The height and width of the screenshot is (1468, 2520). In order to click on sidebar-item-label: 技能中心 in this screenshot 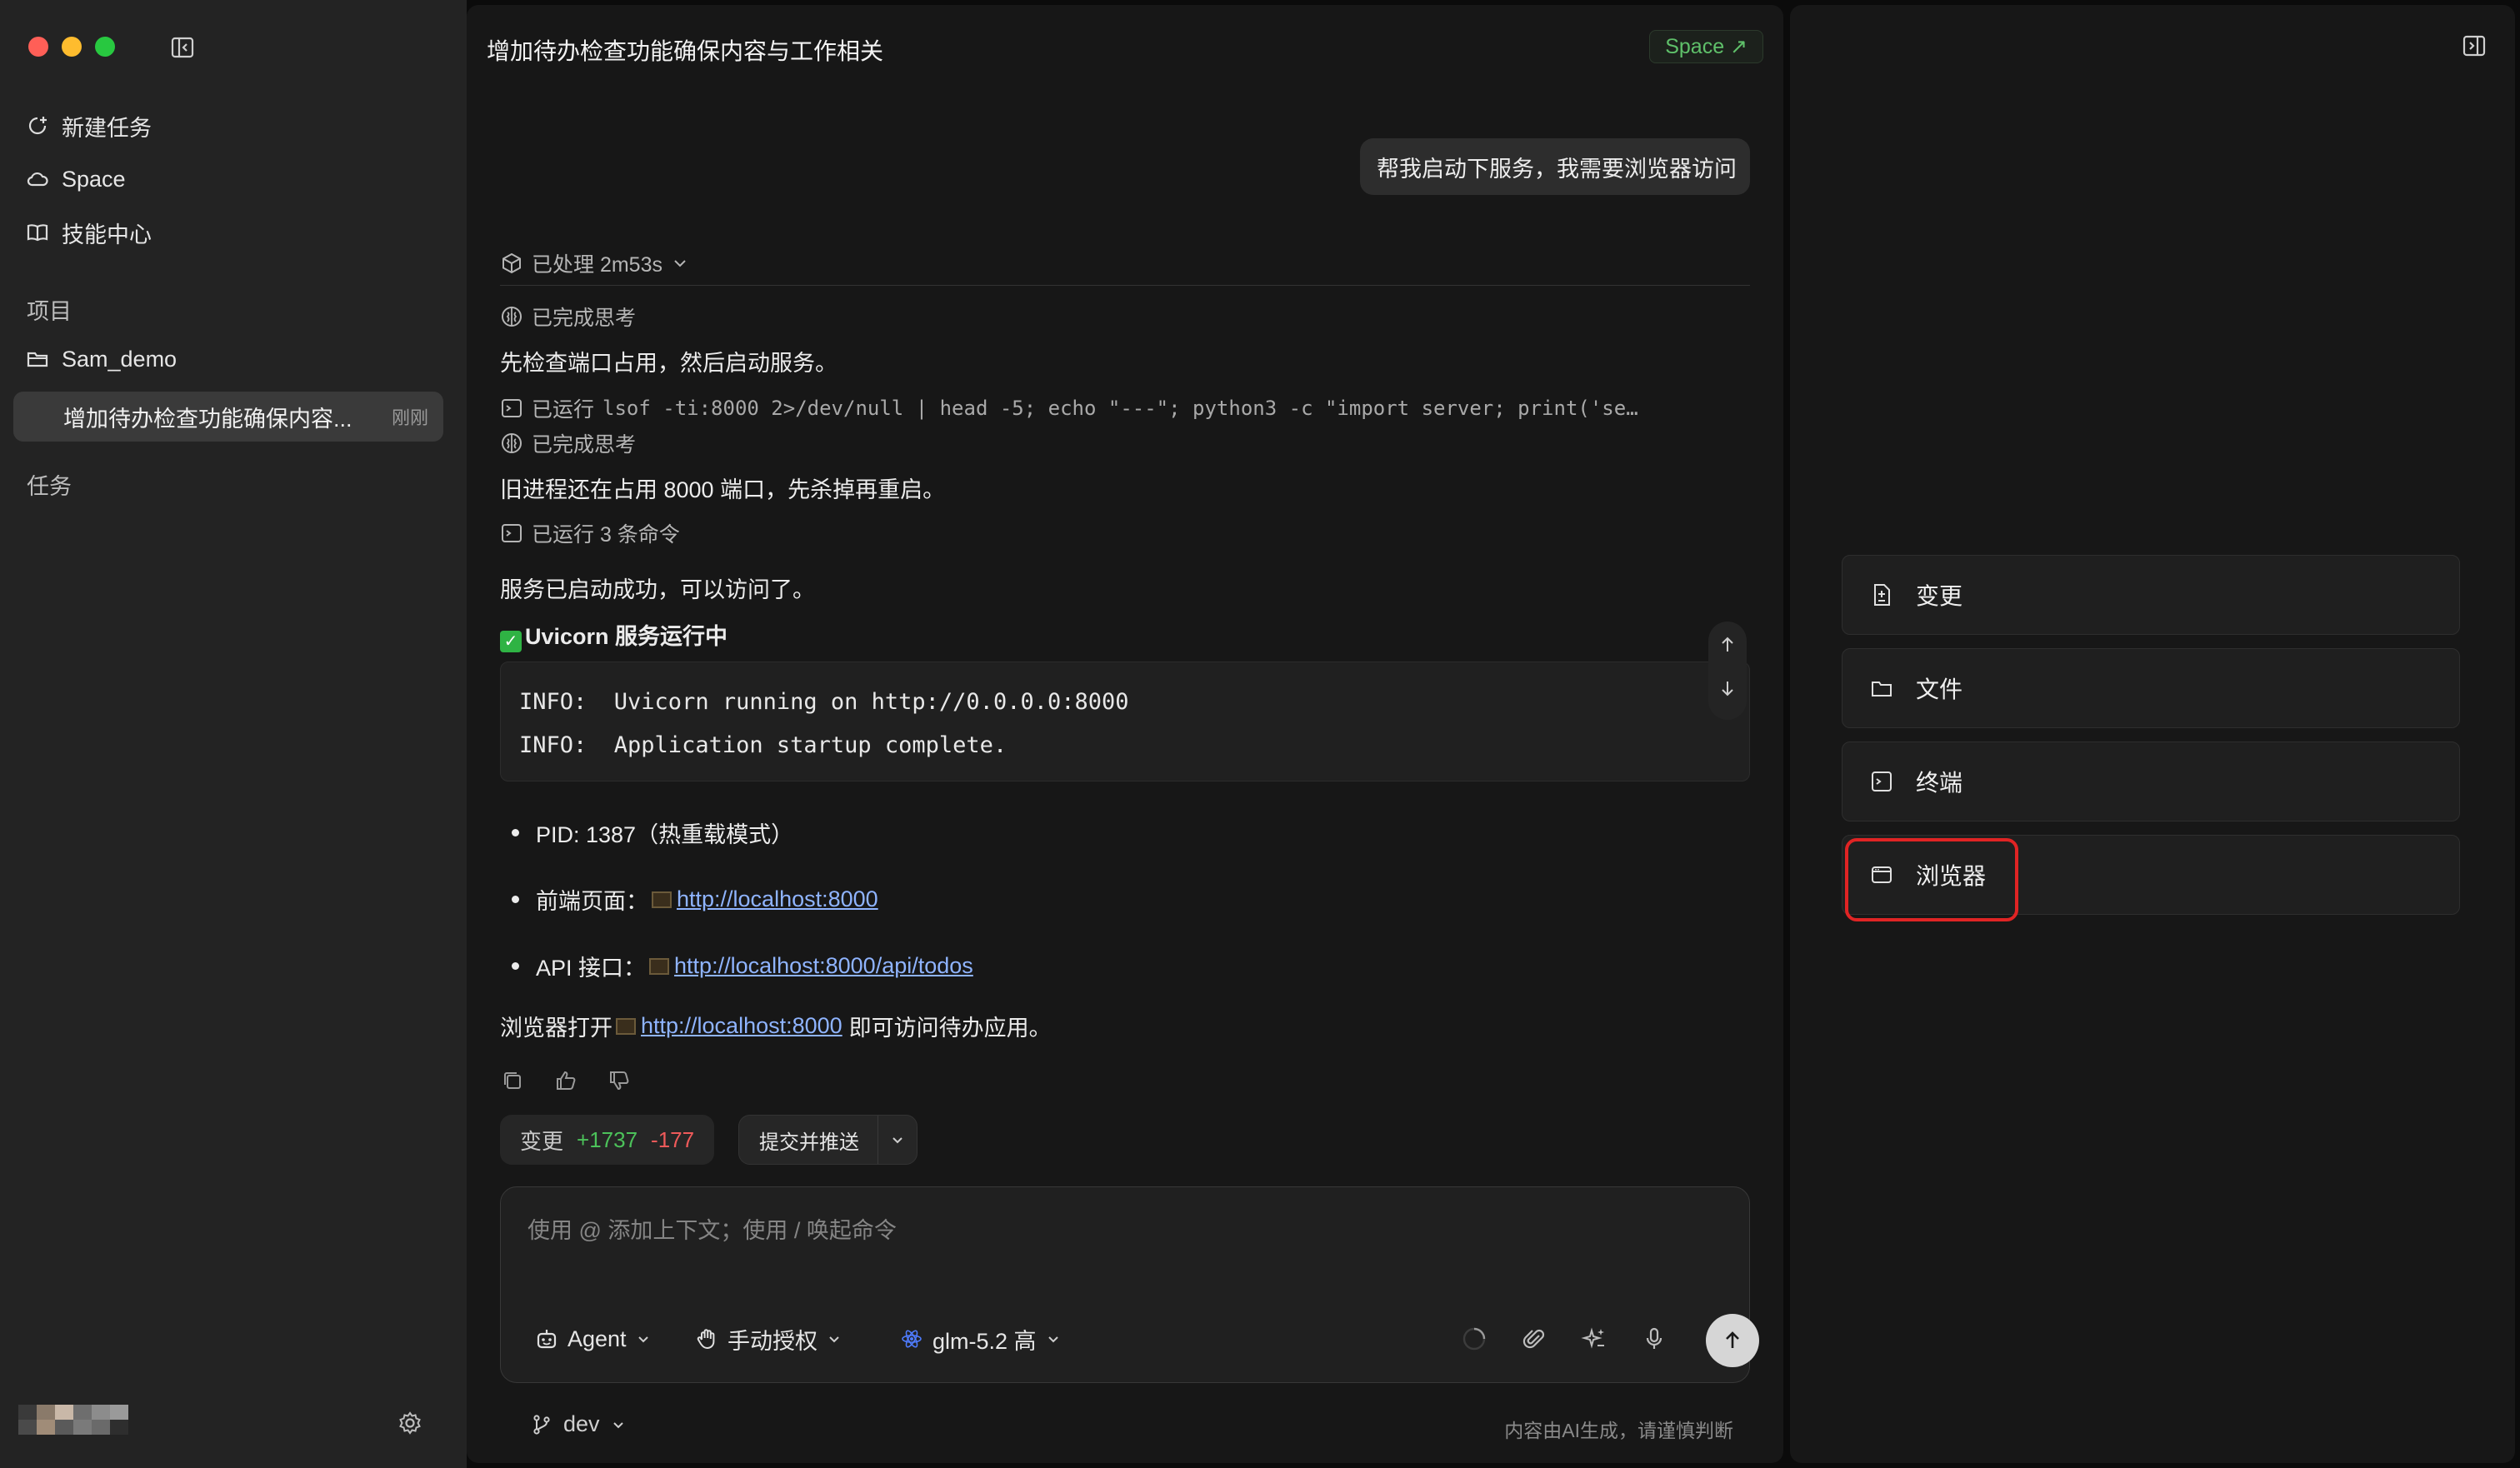, I will do `click(107, 234)`.